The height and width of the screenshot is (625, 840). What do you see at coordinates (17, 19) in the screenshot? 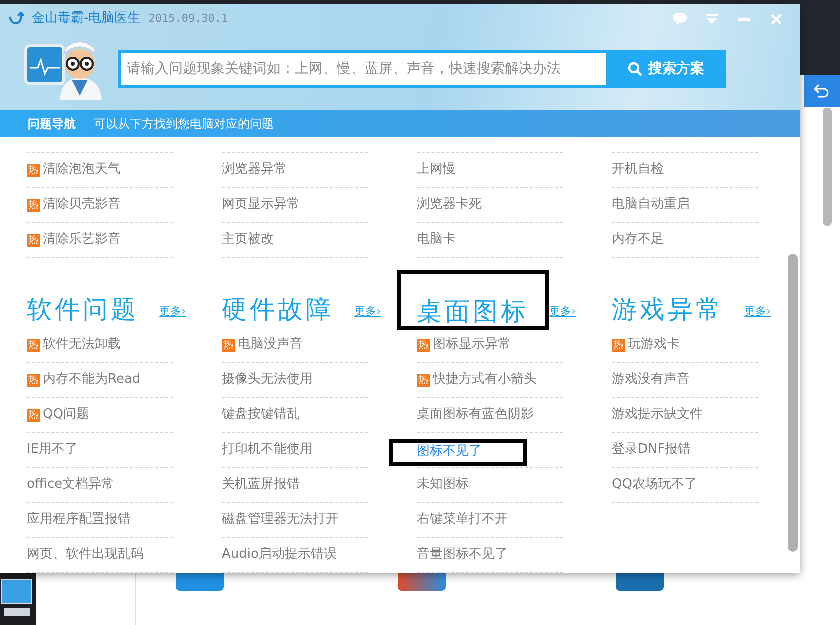
I see `logo-icon` at bounding box center [17, 19].